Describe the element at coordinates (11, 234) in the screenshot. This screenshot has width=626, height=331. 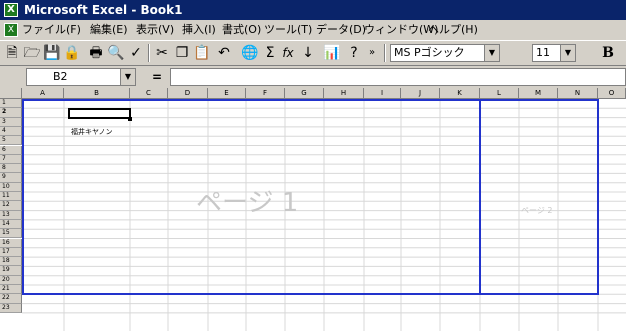
I see `row-header-15: 15` at that location.